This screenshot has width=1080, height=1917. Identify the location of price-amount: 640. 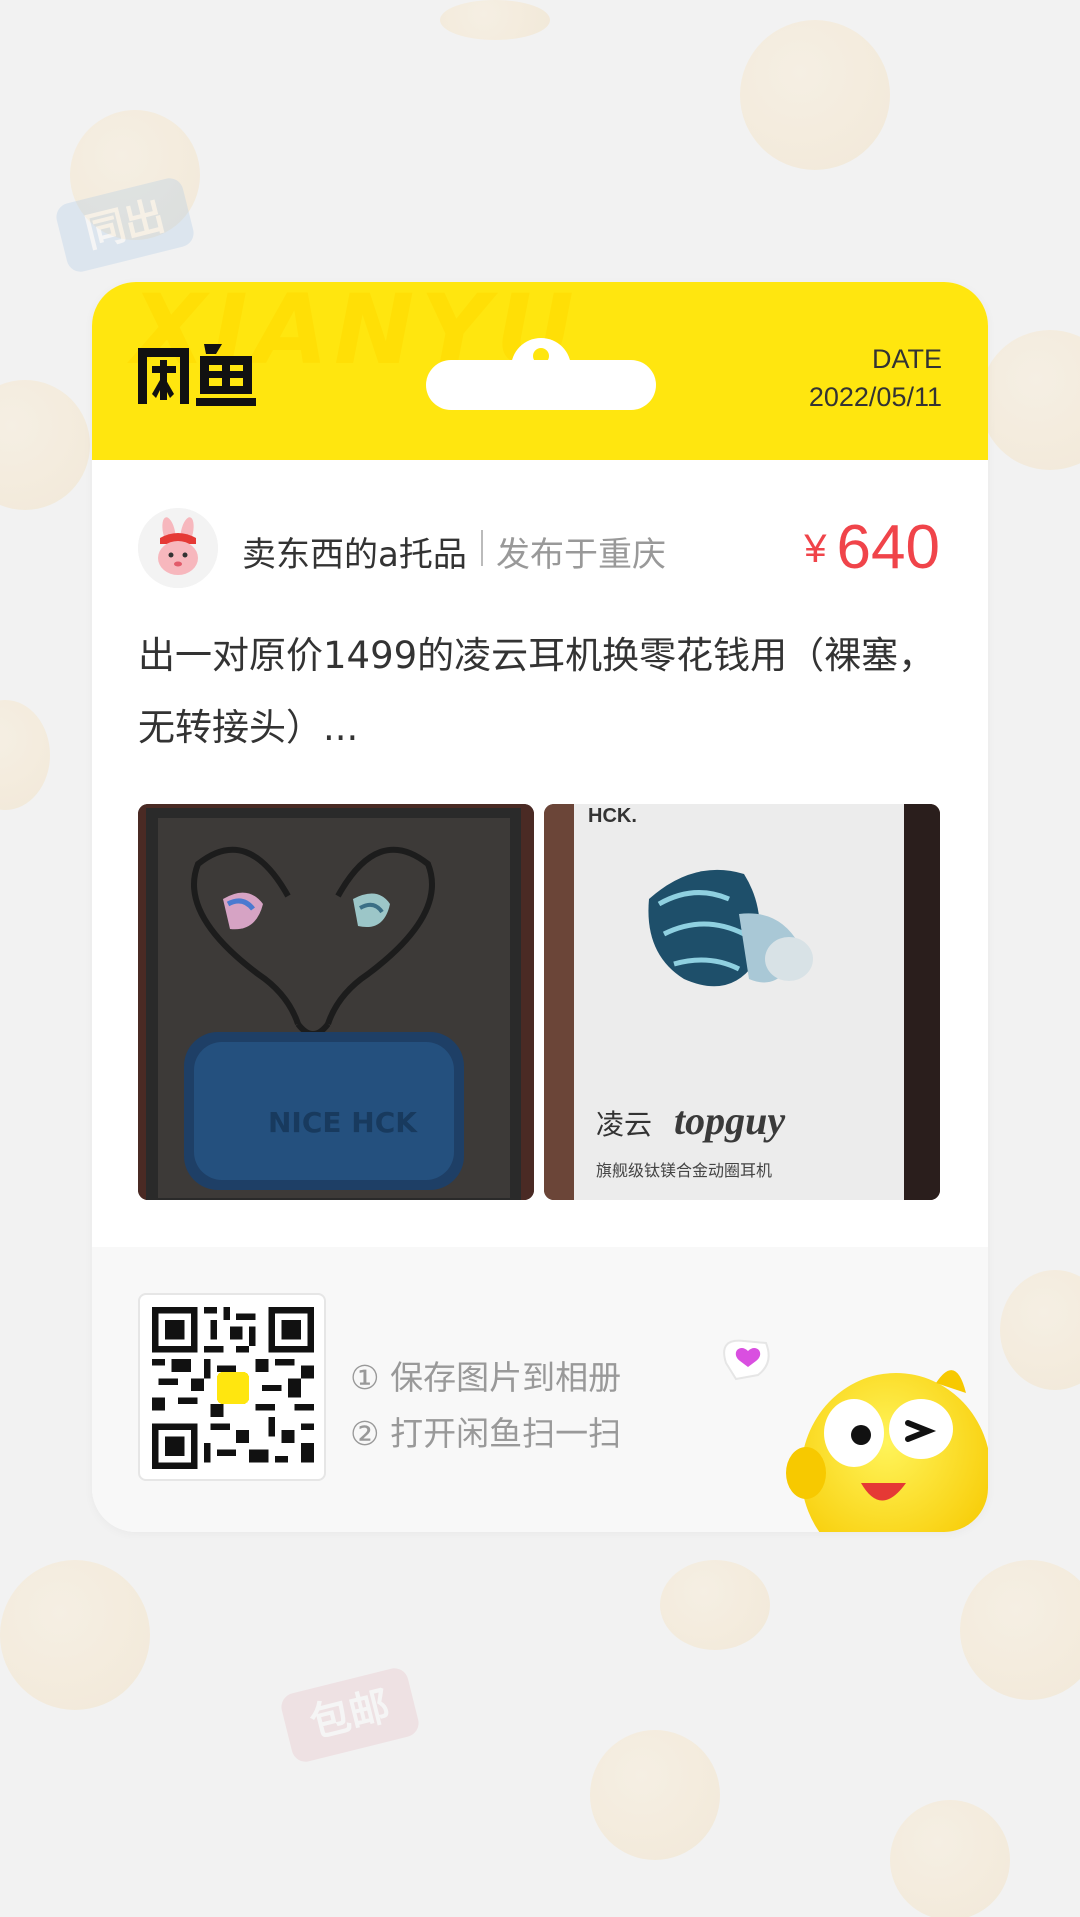
(888, 547).